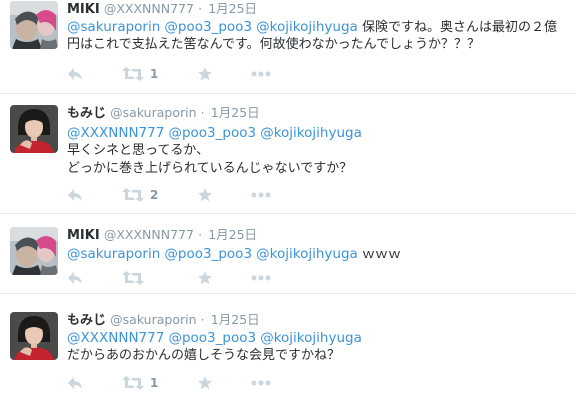 The image size is (576, 400). I want to click on tweet-body-line: 保険ですね。奥さんは最初の２億, so click(459, 27).